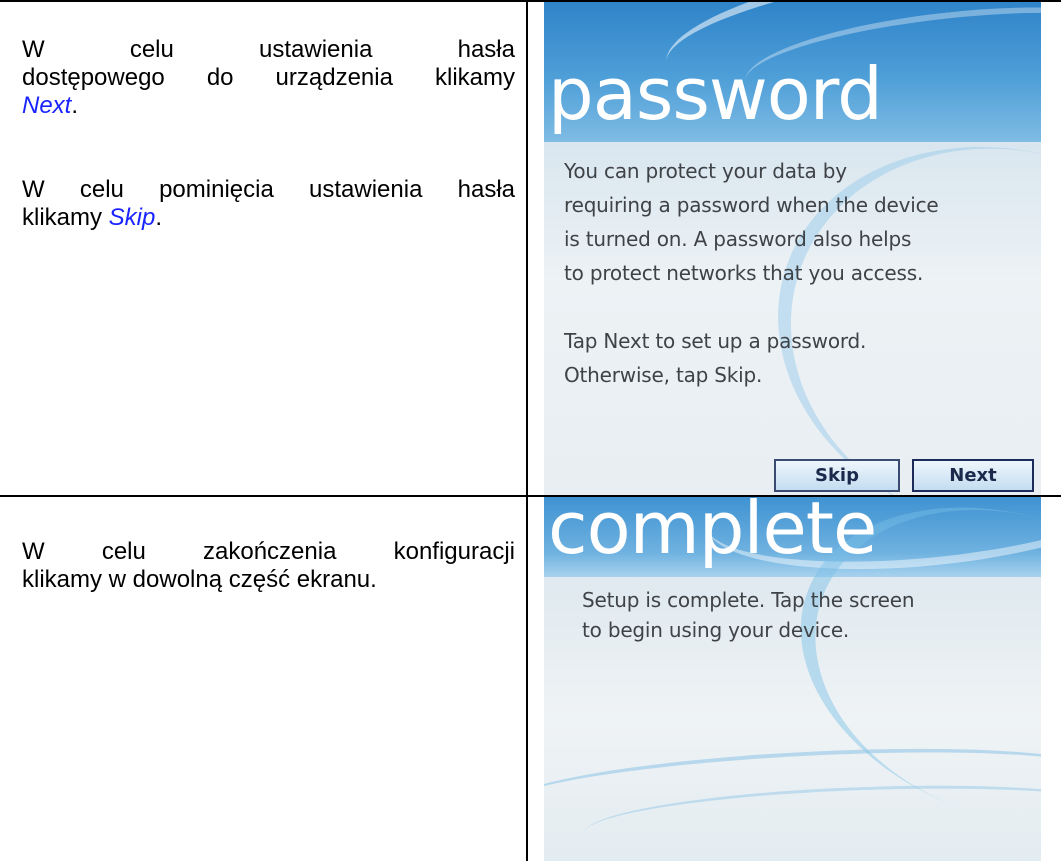 The height and width of the screenshot is (861, 1061). Describe the element at coordinates (199, 579) in the screenshot. I see `instruction-complete-line2: klikamy w dowolną część ekranu.` at that location.